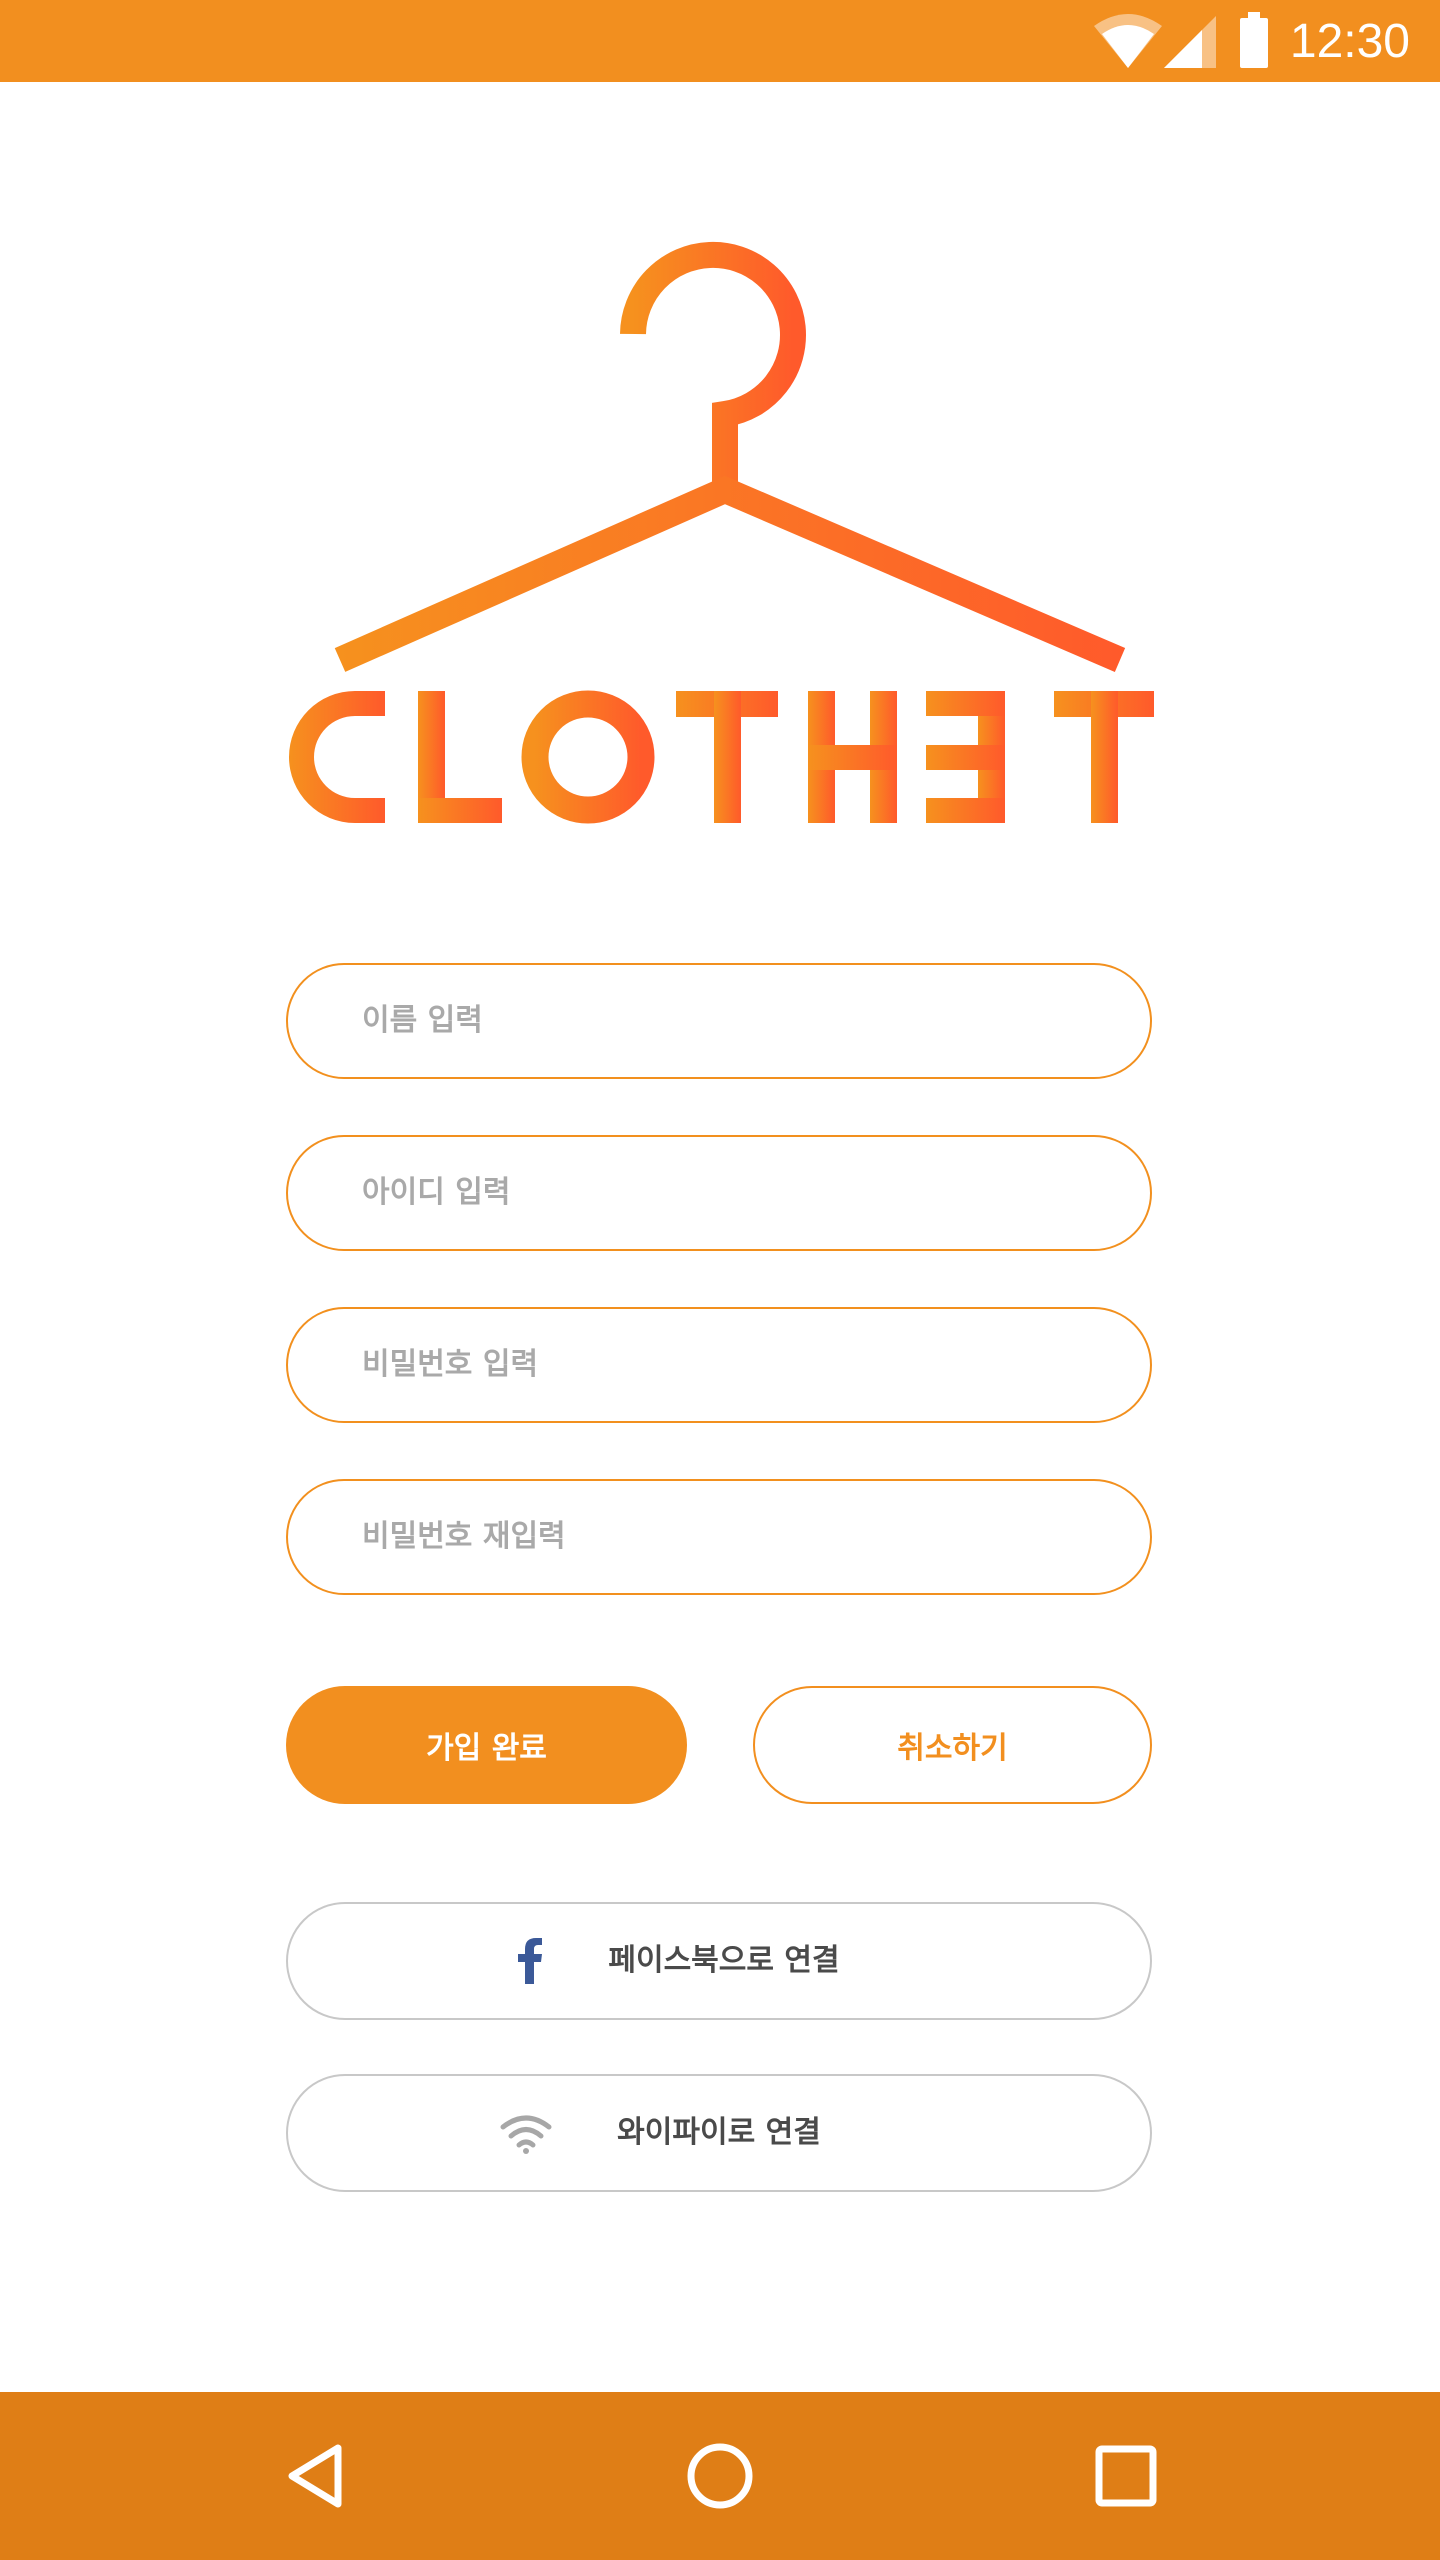  Describe the element at coordinates (719, 1193) in the screenshot. I see `id-field: 아이디 입력` at that location.